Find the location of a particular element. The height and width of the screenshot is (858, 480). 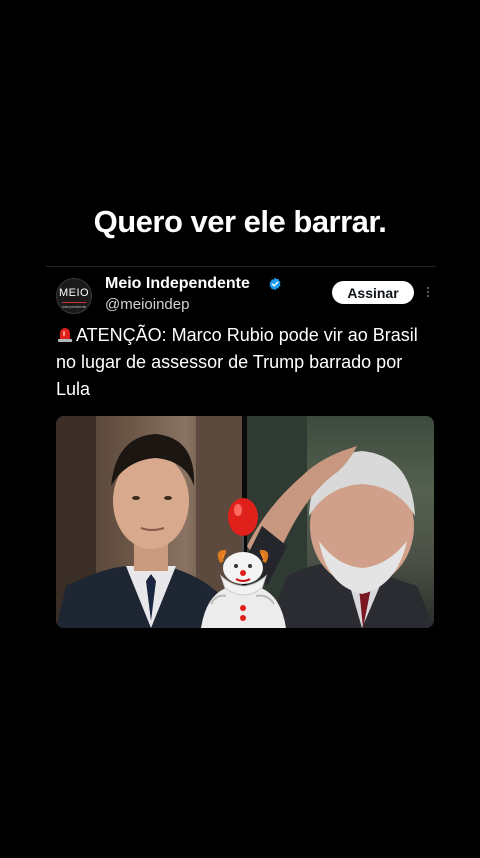

author-name: Meio Independente is located at coordinates (177, 284).